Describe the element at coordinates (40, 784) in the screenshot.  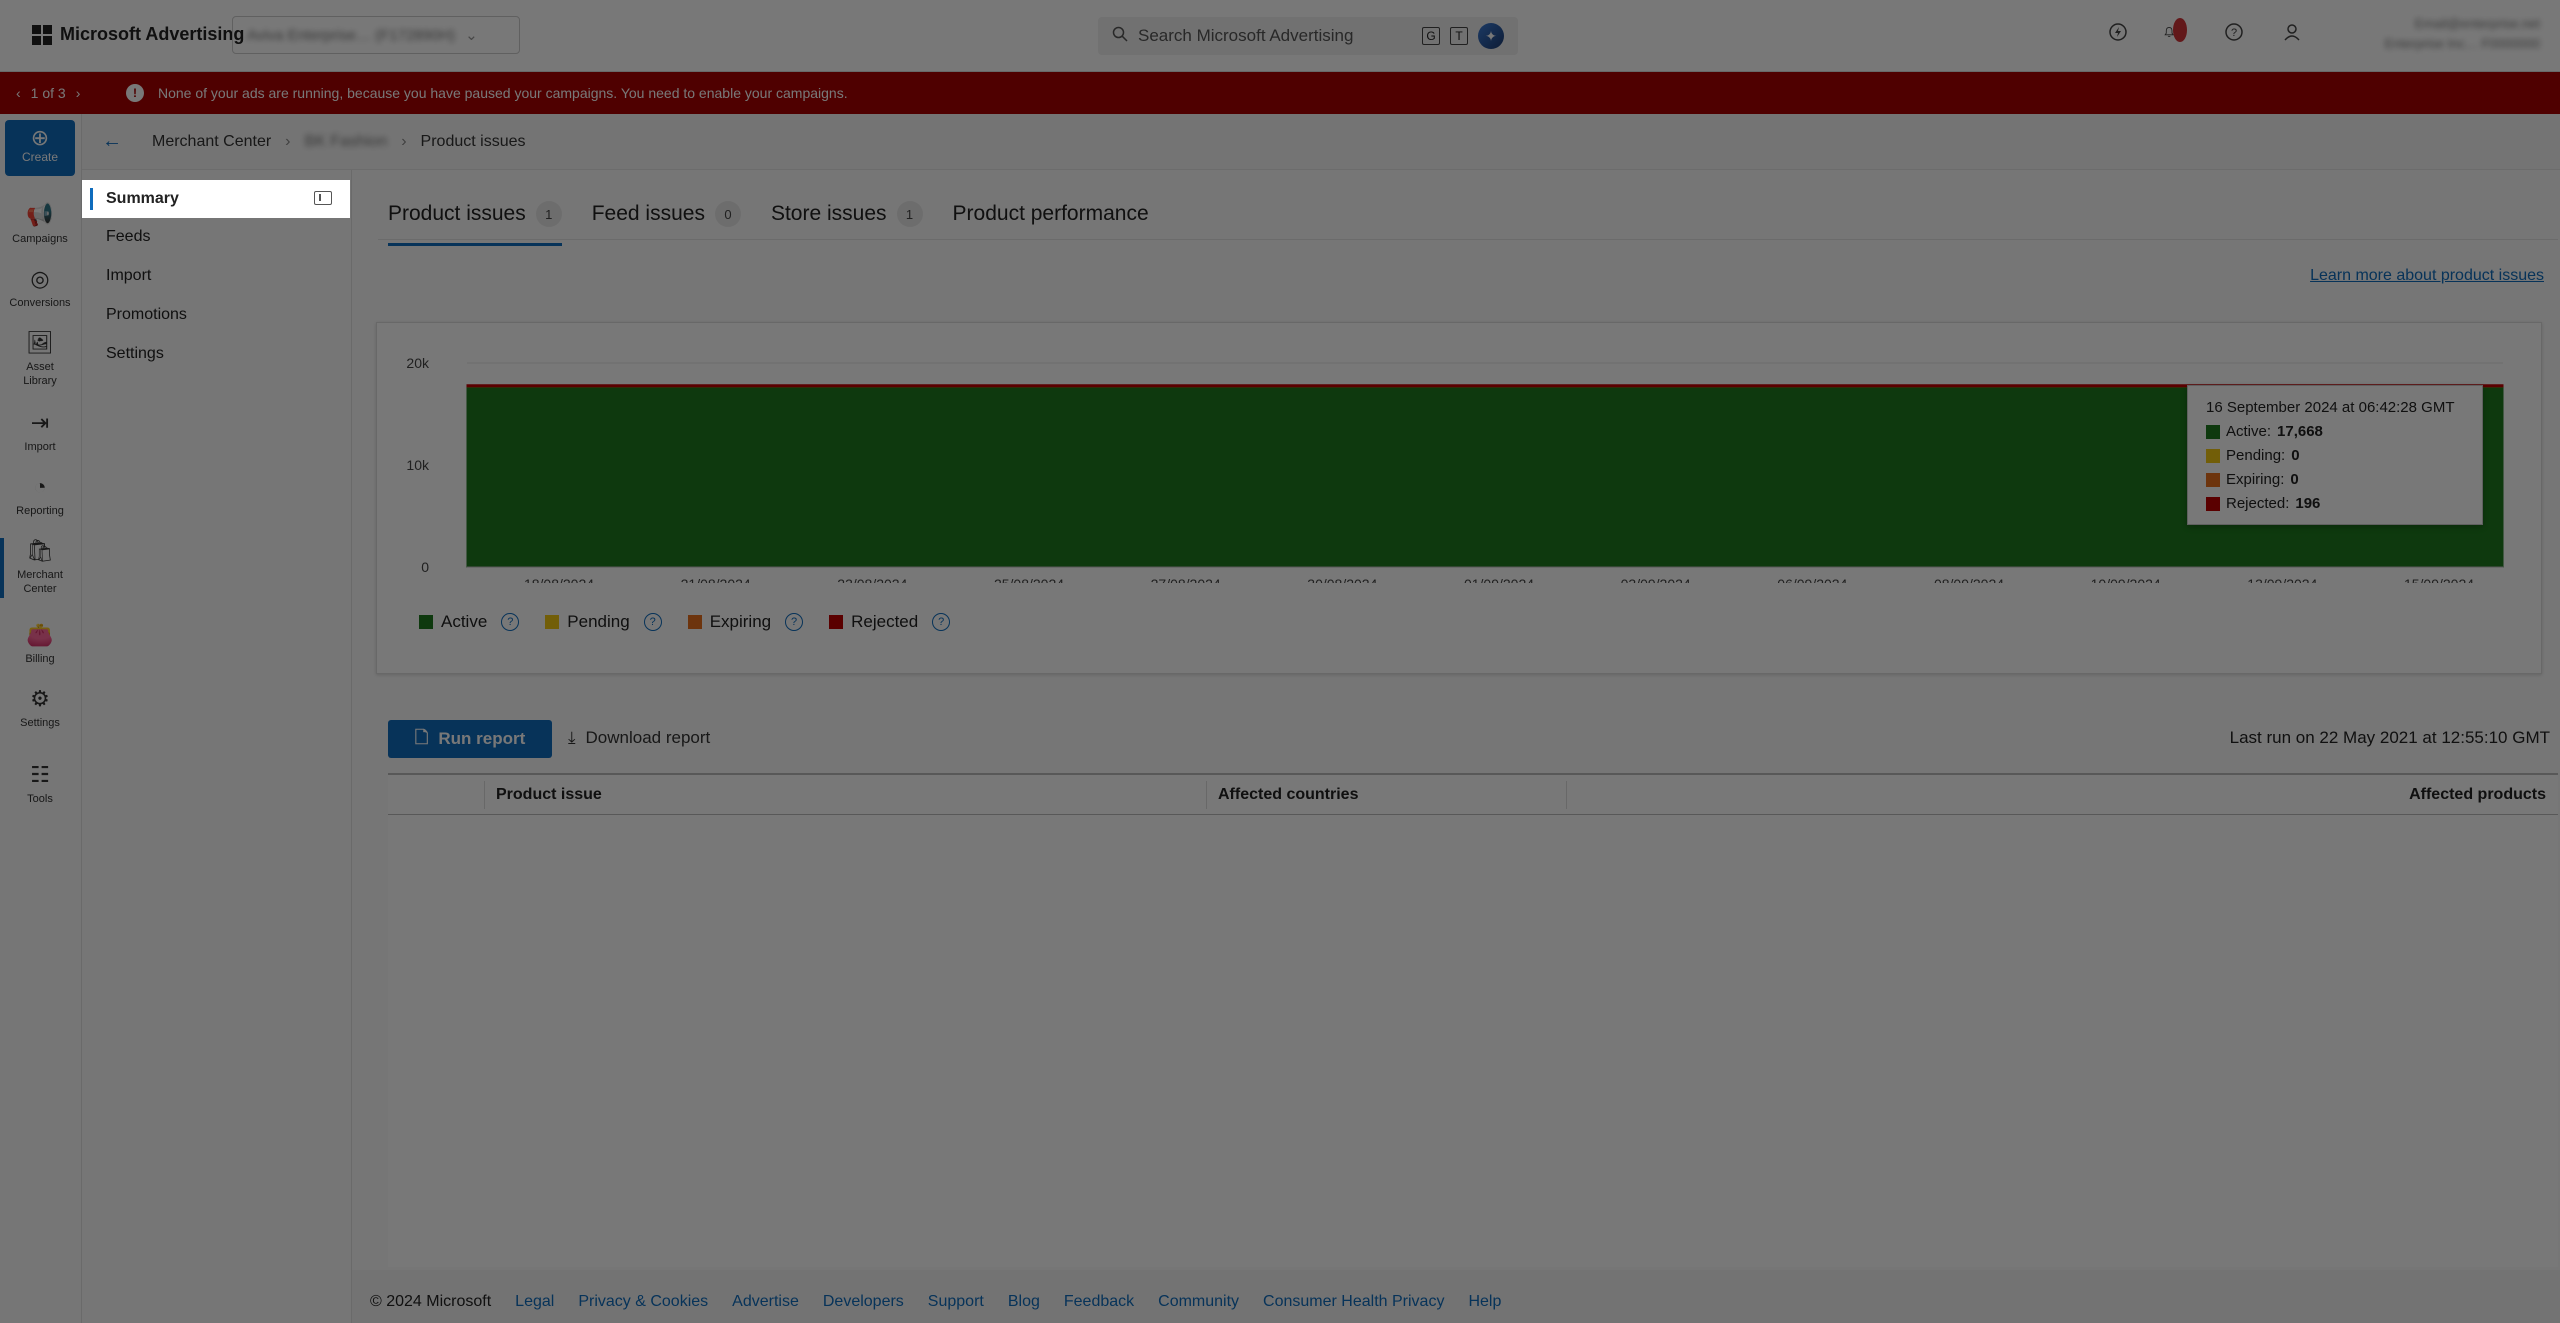
I see `rail-item-tools: ☷ Tools` at that location.